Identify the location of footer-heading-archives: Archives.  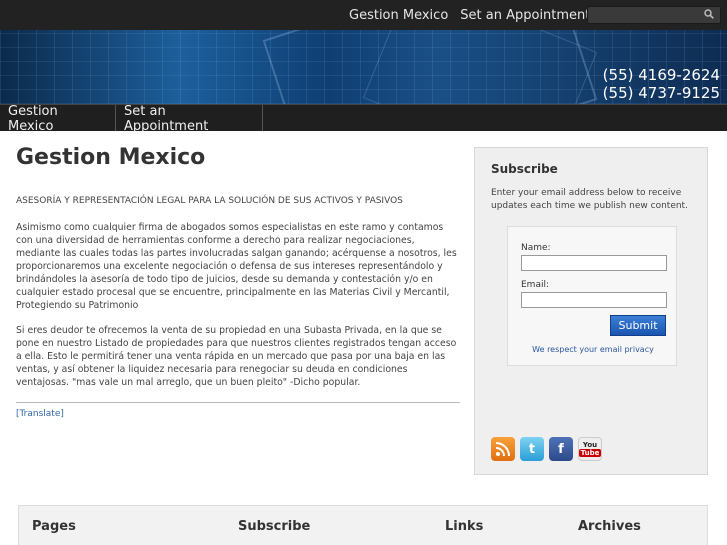
(609, 526).